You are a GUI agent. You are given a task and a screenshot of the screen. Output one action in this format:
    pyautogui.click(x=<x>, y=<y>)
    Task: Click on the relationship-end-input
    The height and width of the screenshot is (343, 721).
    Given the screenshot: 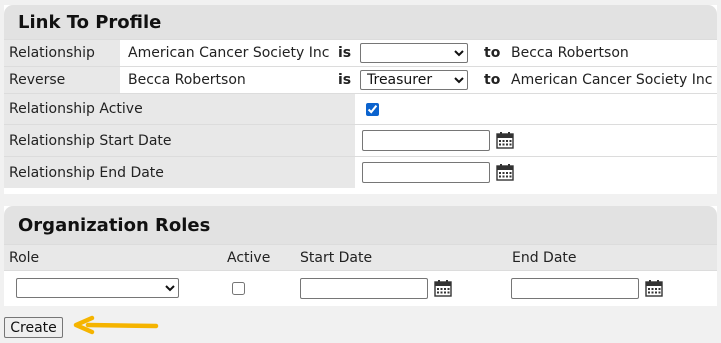 What is the action you would take?
    pyautogui.click(x=426, y=172)
    